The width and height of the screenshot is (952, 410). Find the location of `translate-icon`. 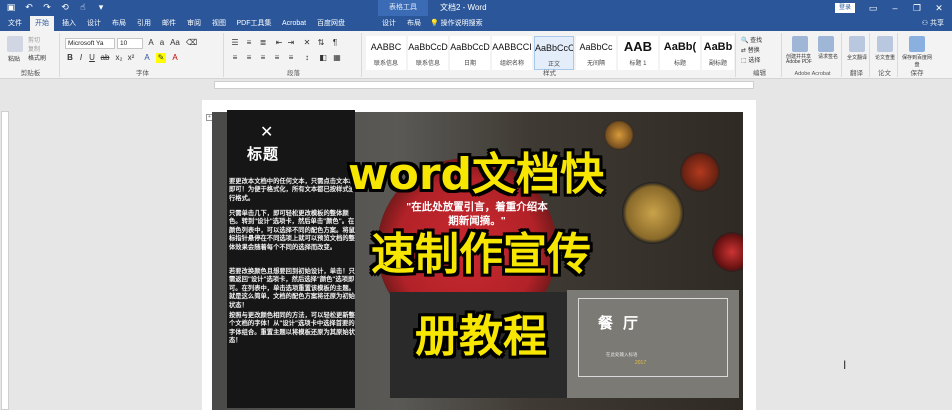

translate-icon is located at coordinates (857, 44).